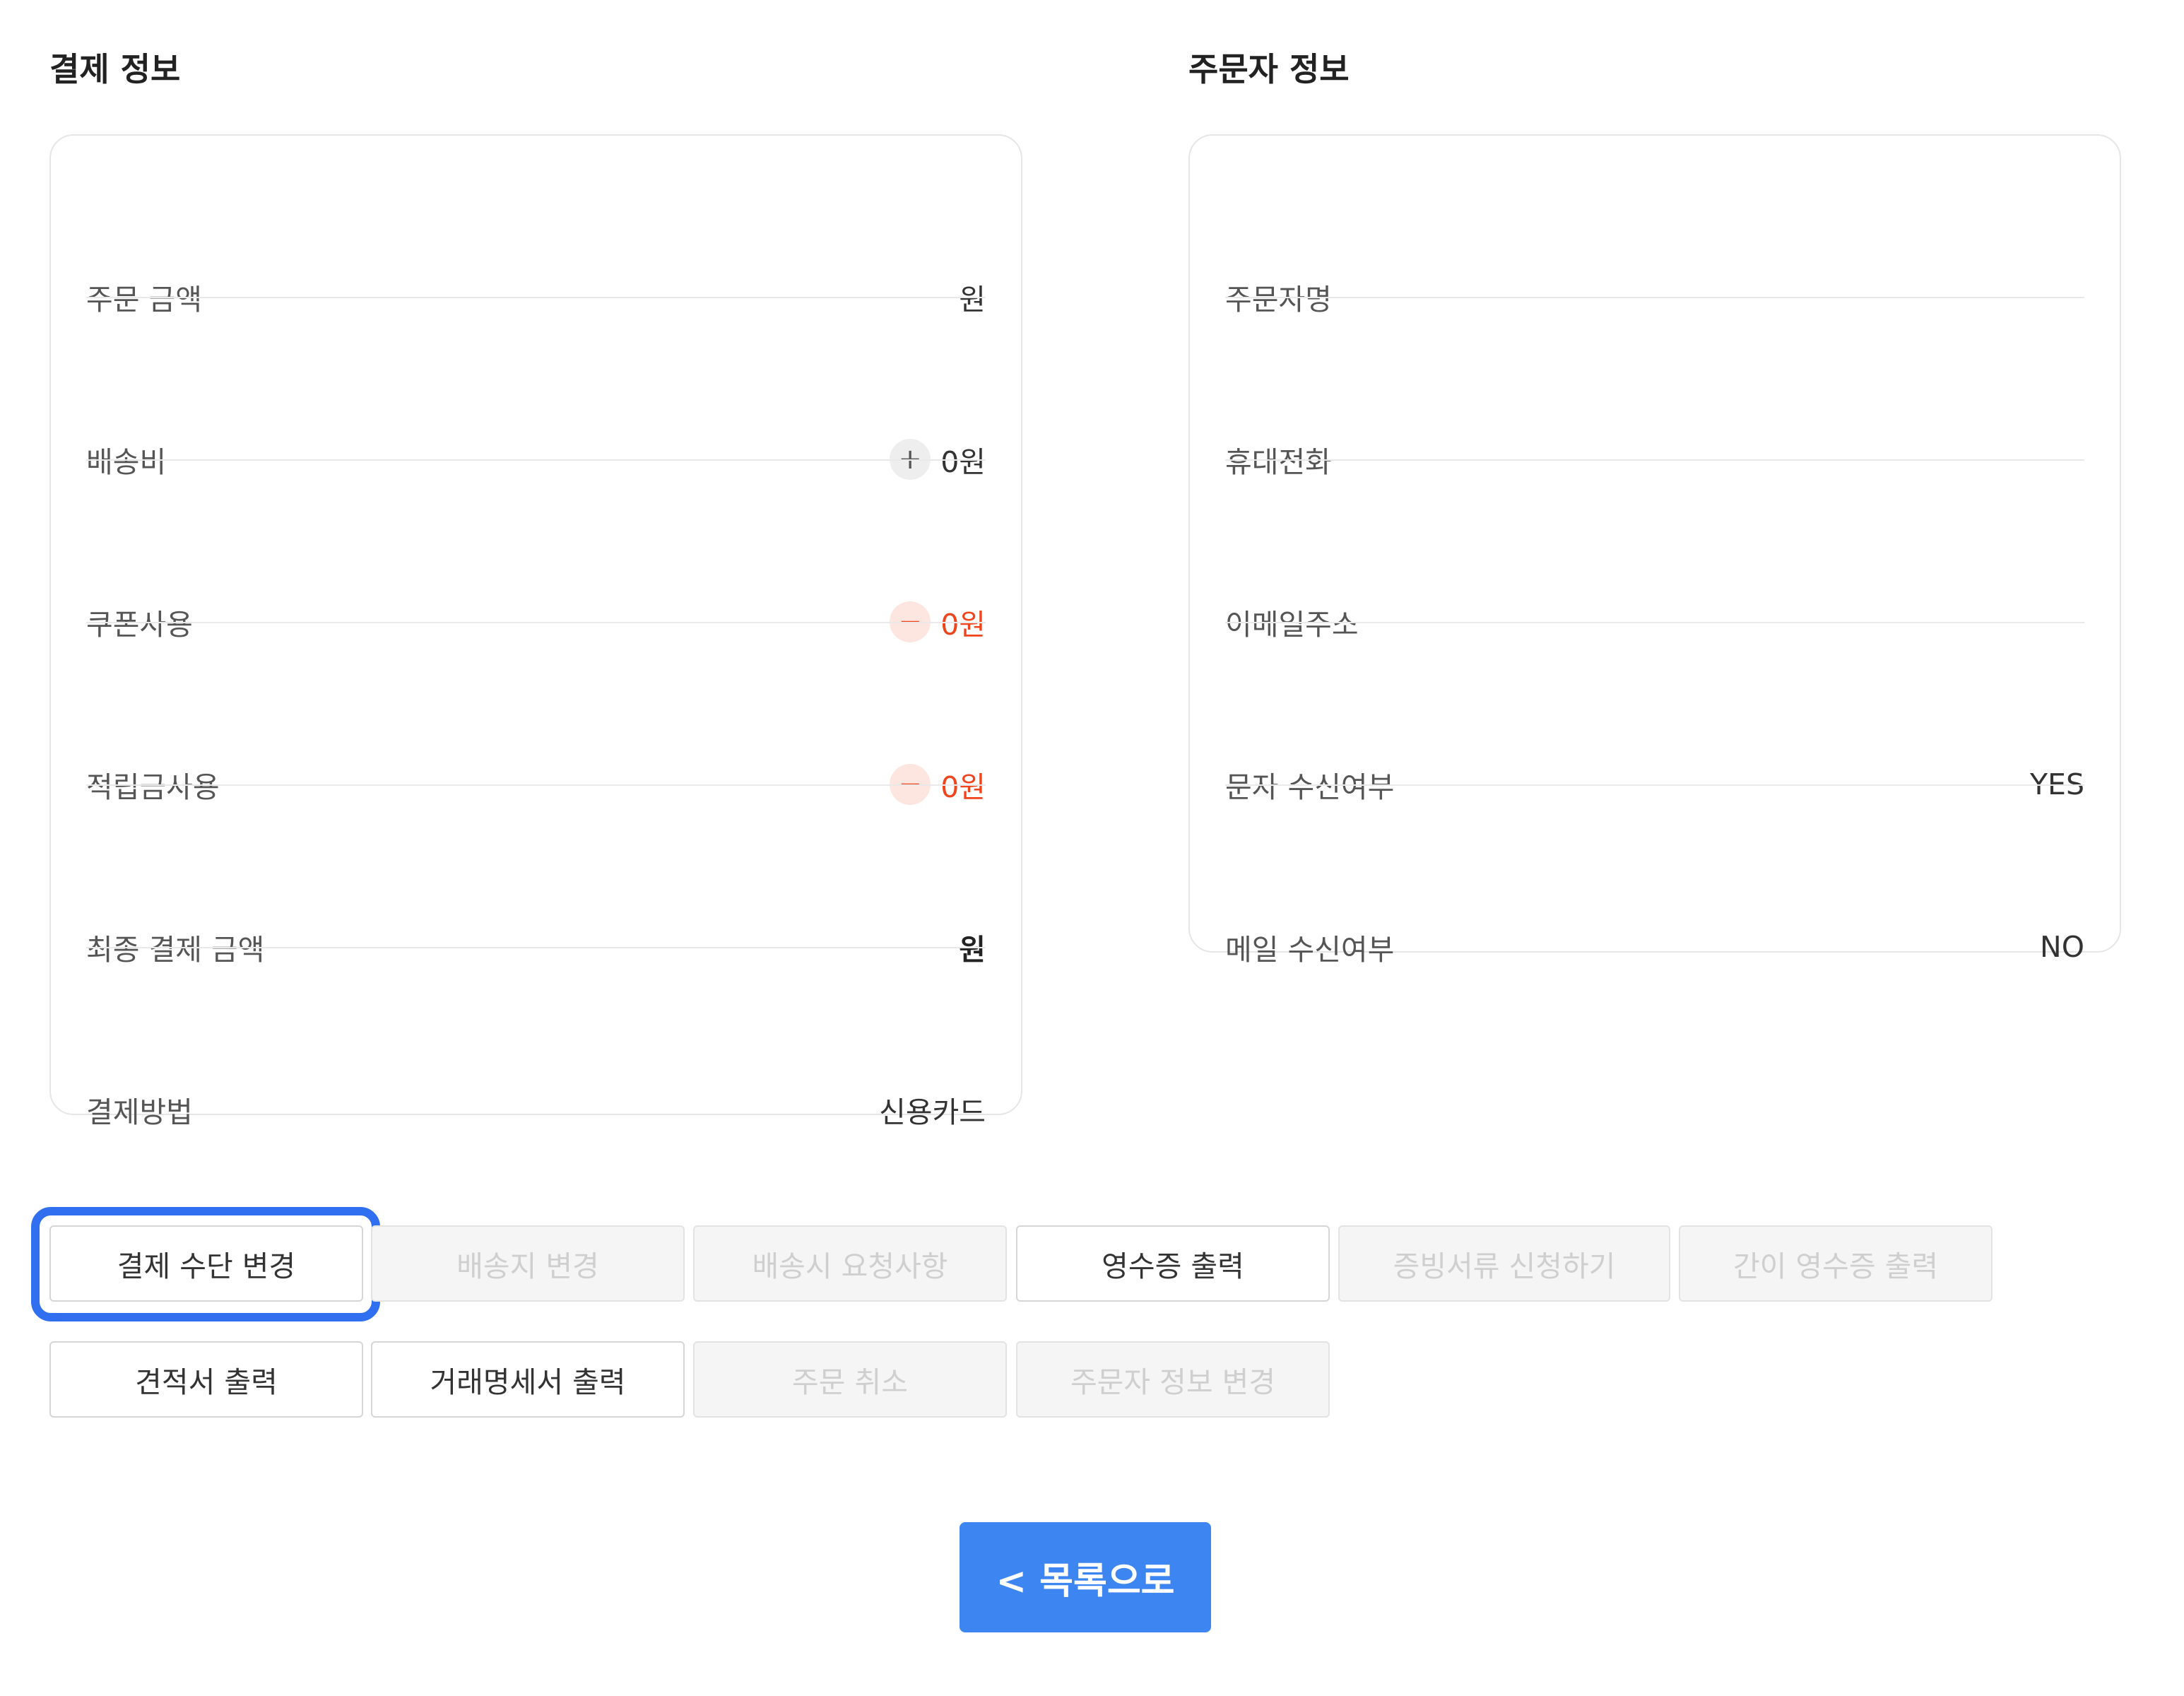 The image size is (2184, 1696). What do you see at coordinates (1269, 69) in the screenshot?
I see `orderer-section-title: 주문자 정보` at bounding box center [1269, 69].